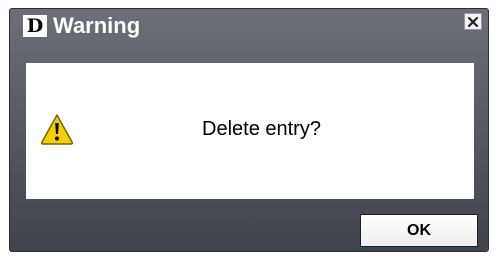 The height and width of the screenshot is (258, 496). What do you see at coordinates (419, 230) in the screenshot?
I see `ok-button: OK` at bounding box center [419, 230].